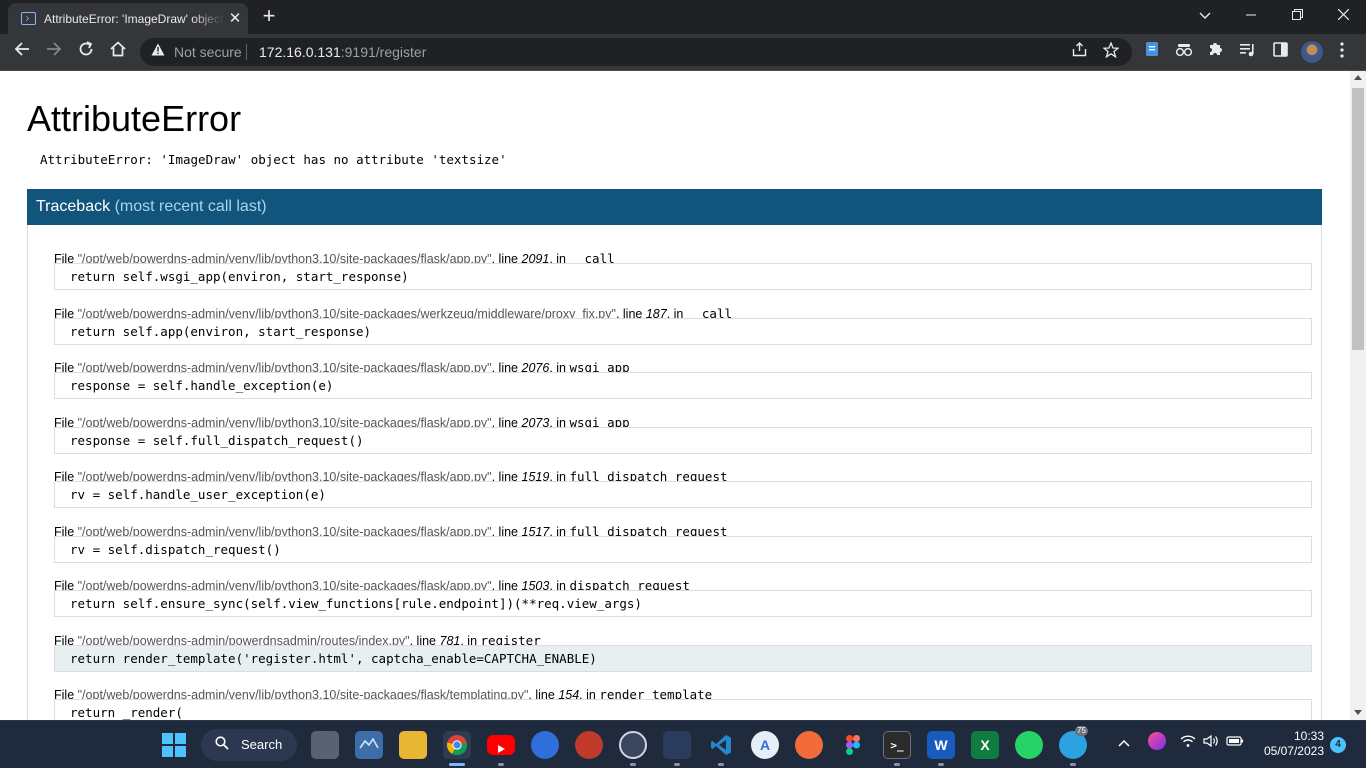  What do you see at coordinates (1251, 15) in the screenshot?
I see `minimize-button` at bounding box center [1251, 15].